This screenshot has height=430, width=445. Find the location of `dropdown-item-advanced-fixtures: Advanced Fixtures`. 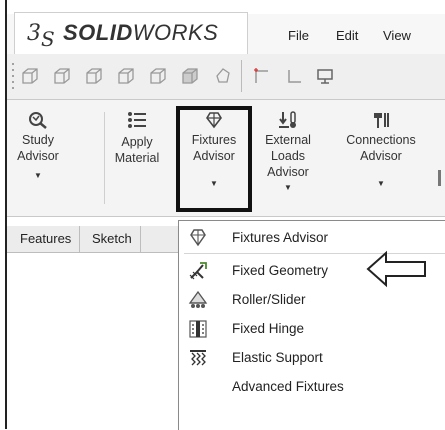

dropdown-item-advanced-fixtures: Advanced Fixtures is located at coordinates (314, 387).